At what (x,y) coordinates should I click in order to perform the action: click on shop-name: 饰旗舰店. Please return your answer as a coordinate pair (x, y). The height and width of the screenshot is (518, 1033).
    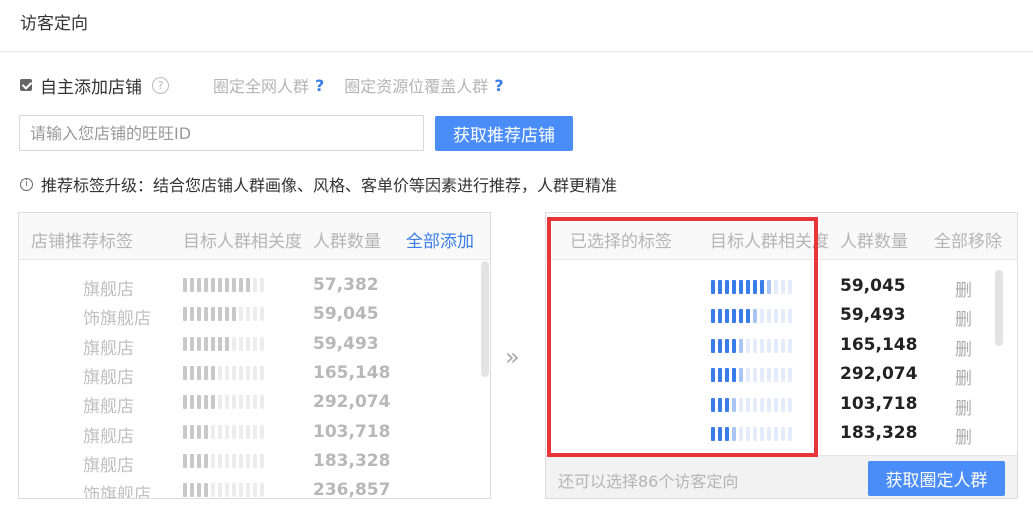
    Looking at the image, I should click on (117, 492).